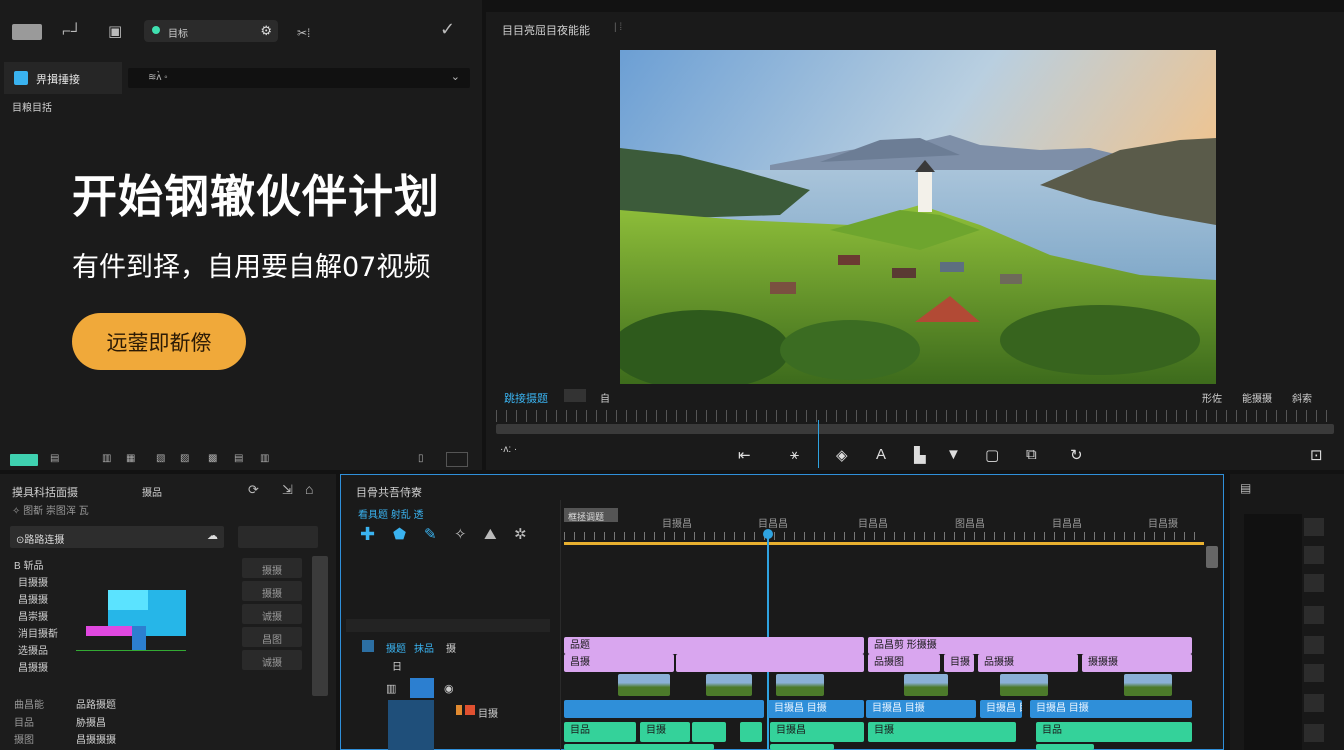  I want to click on media-icon: ▣, so click(115, 32).